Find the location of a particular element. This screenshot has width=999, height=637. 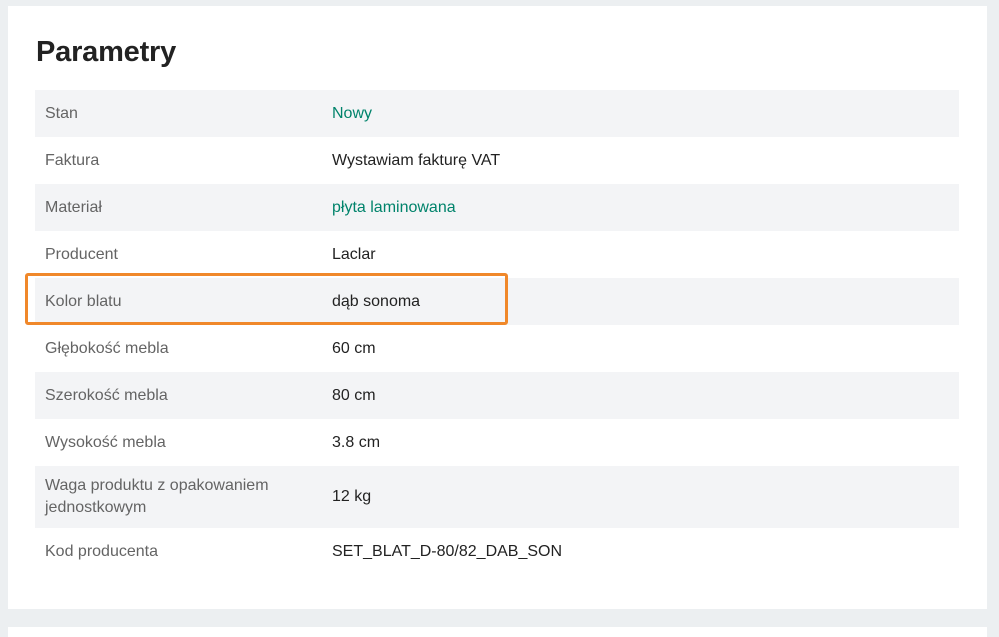

param-row-faktura: Faktura Wystawiam fakturę VAT is located at coordinates (497, 160).